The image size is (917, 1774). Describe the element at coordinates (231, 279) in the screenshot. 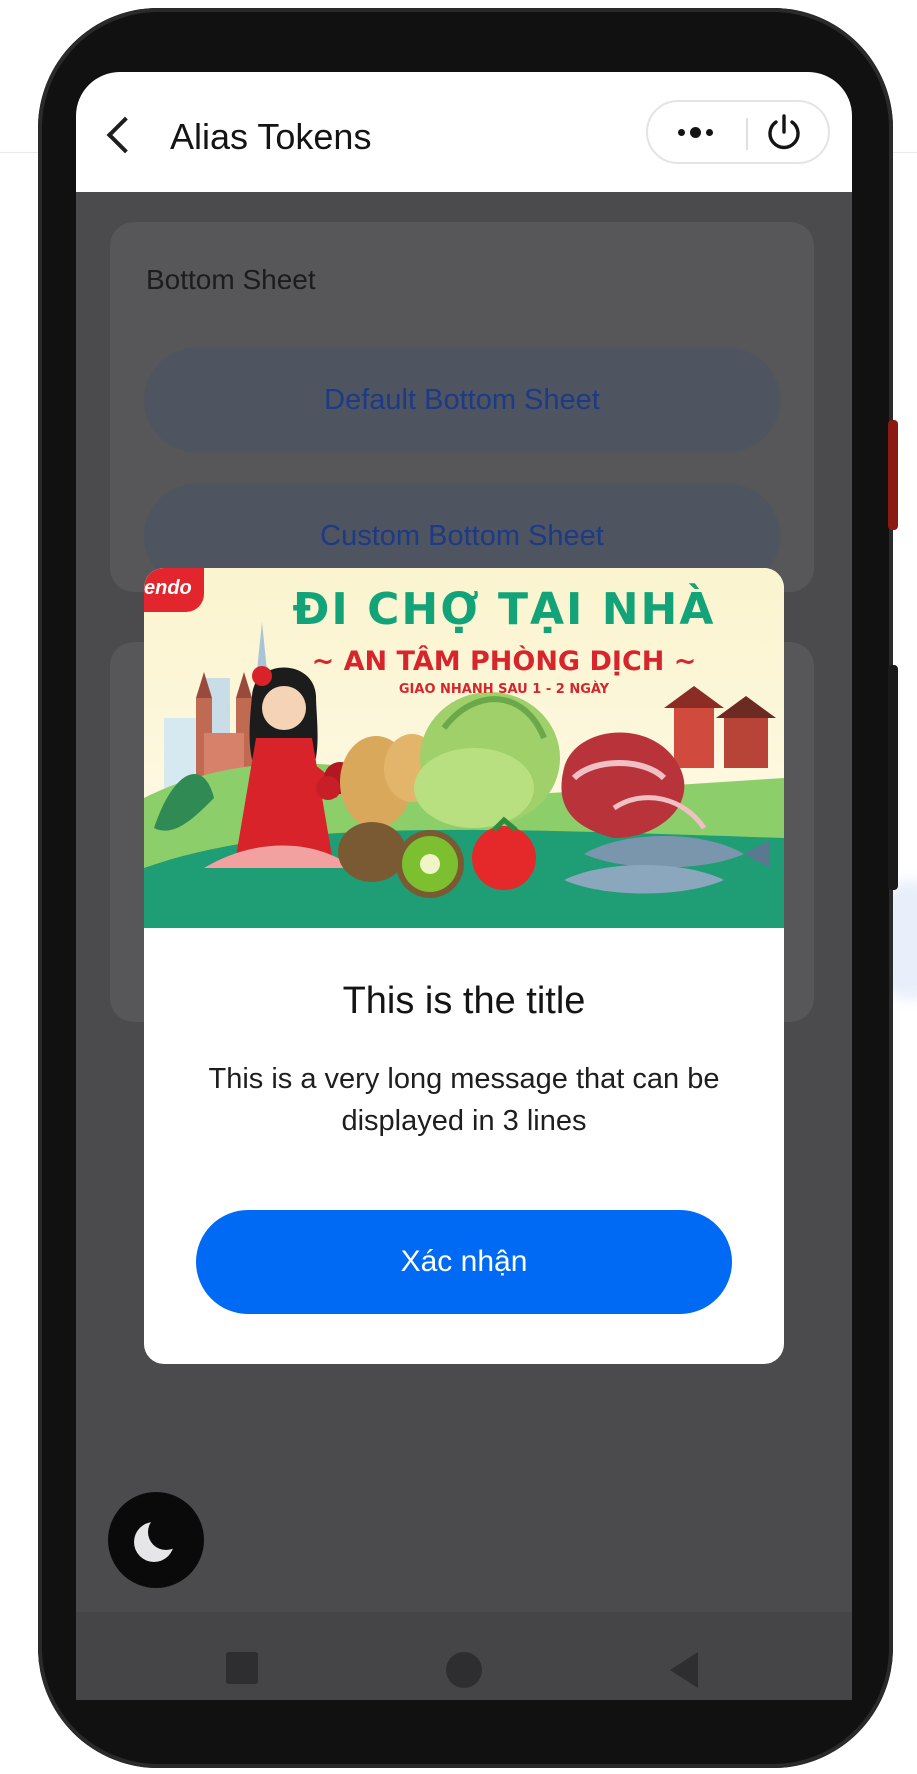

I see `section-title: Bottom Sheet` at that location.